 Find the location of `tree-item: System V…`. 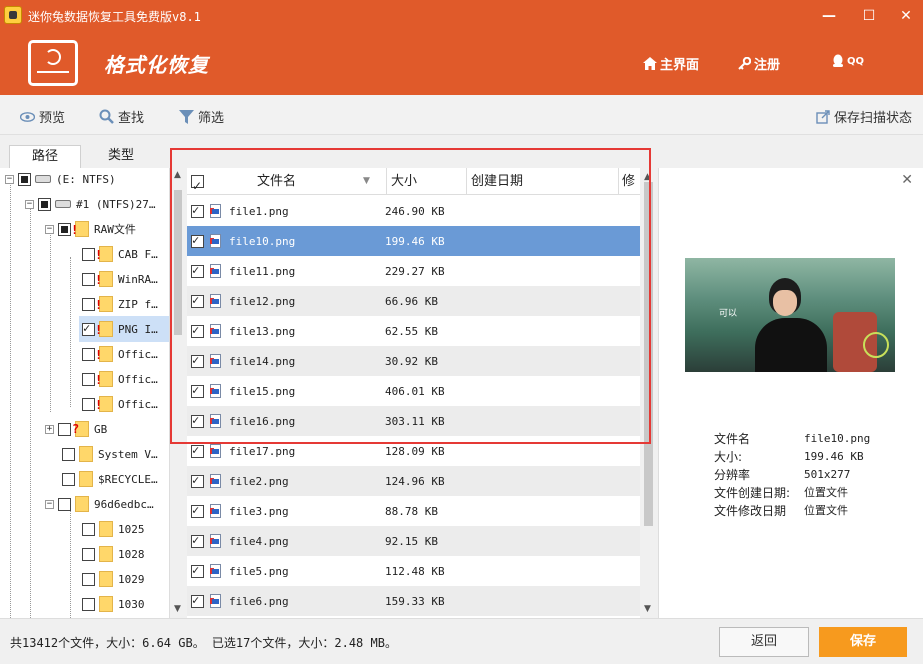

tree-item: System V… is located at coordinates (110, 454).